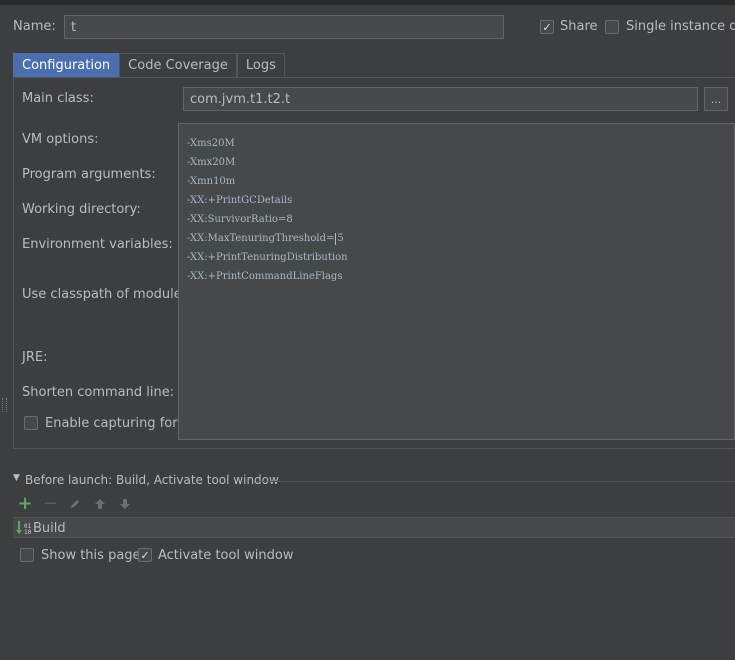 Image resolution: width=735 pixels, height=660 pixels. I want to click on name-input-value: t, so click(74, 27).